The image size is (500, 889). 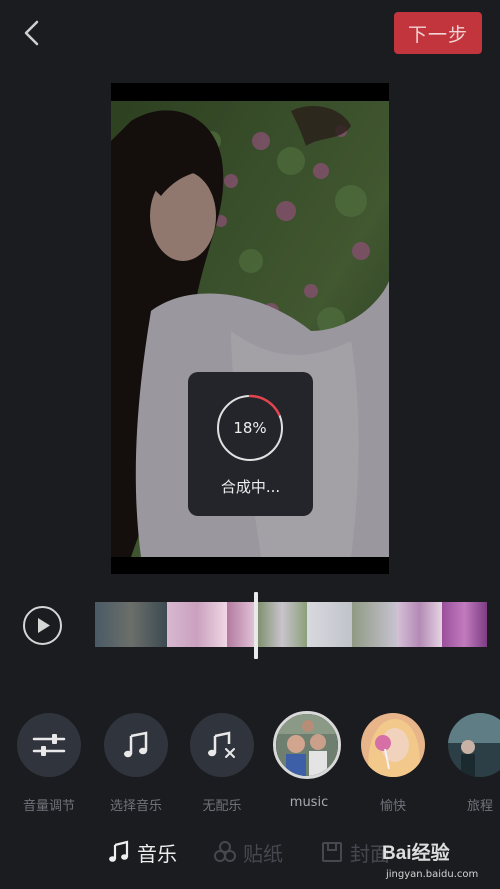 I want to click on choose-music-button, so click(x=136, y=745).